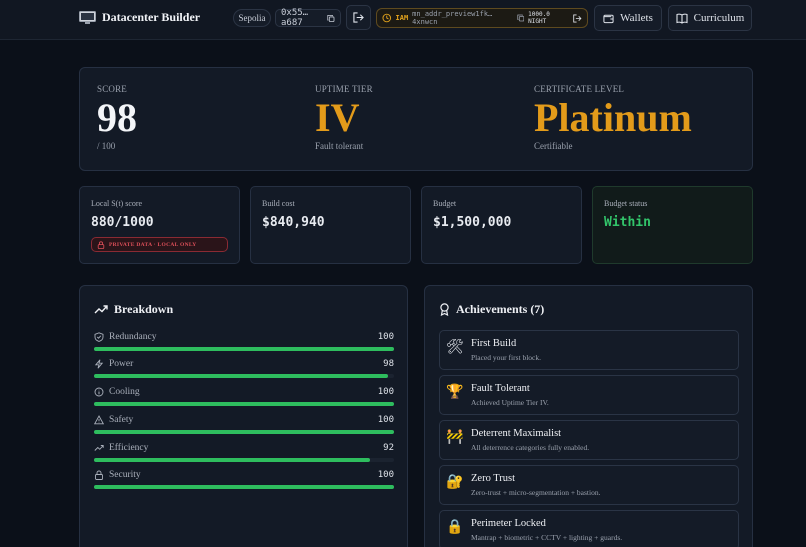  I want to click on curriculum-button: Curriculum, so click(710, 18).